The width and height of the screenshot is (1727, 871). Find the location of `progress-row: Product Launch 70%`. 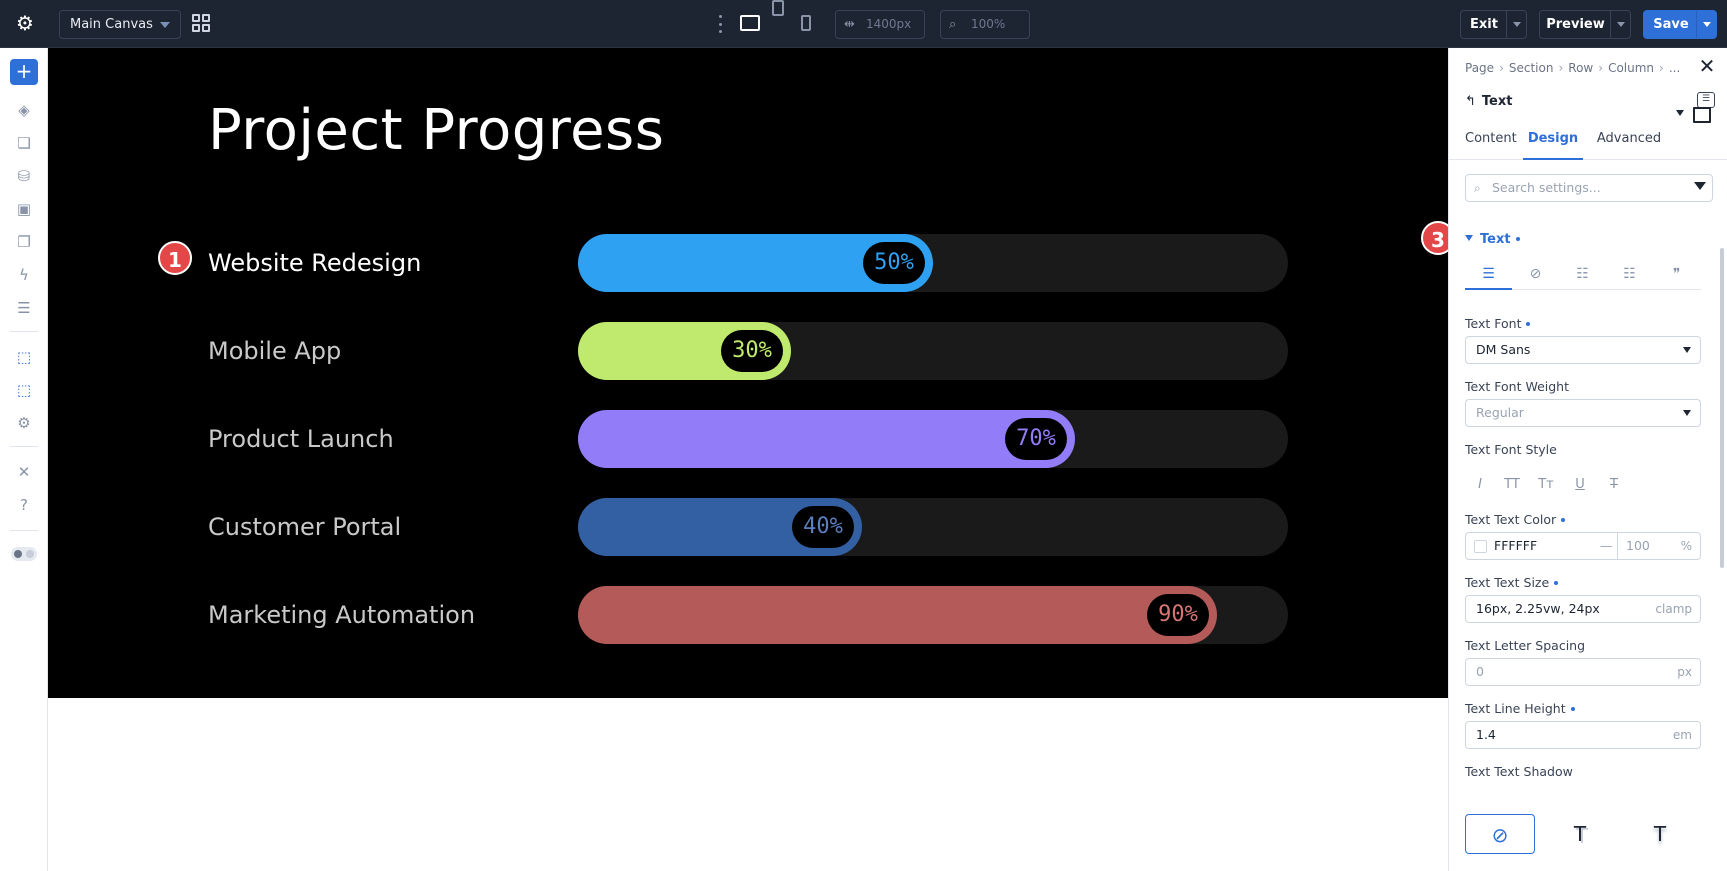

progress-row: Product Launch 70% is located at coordinates (748, 439).